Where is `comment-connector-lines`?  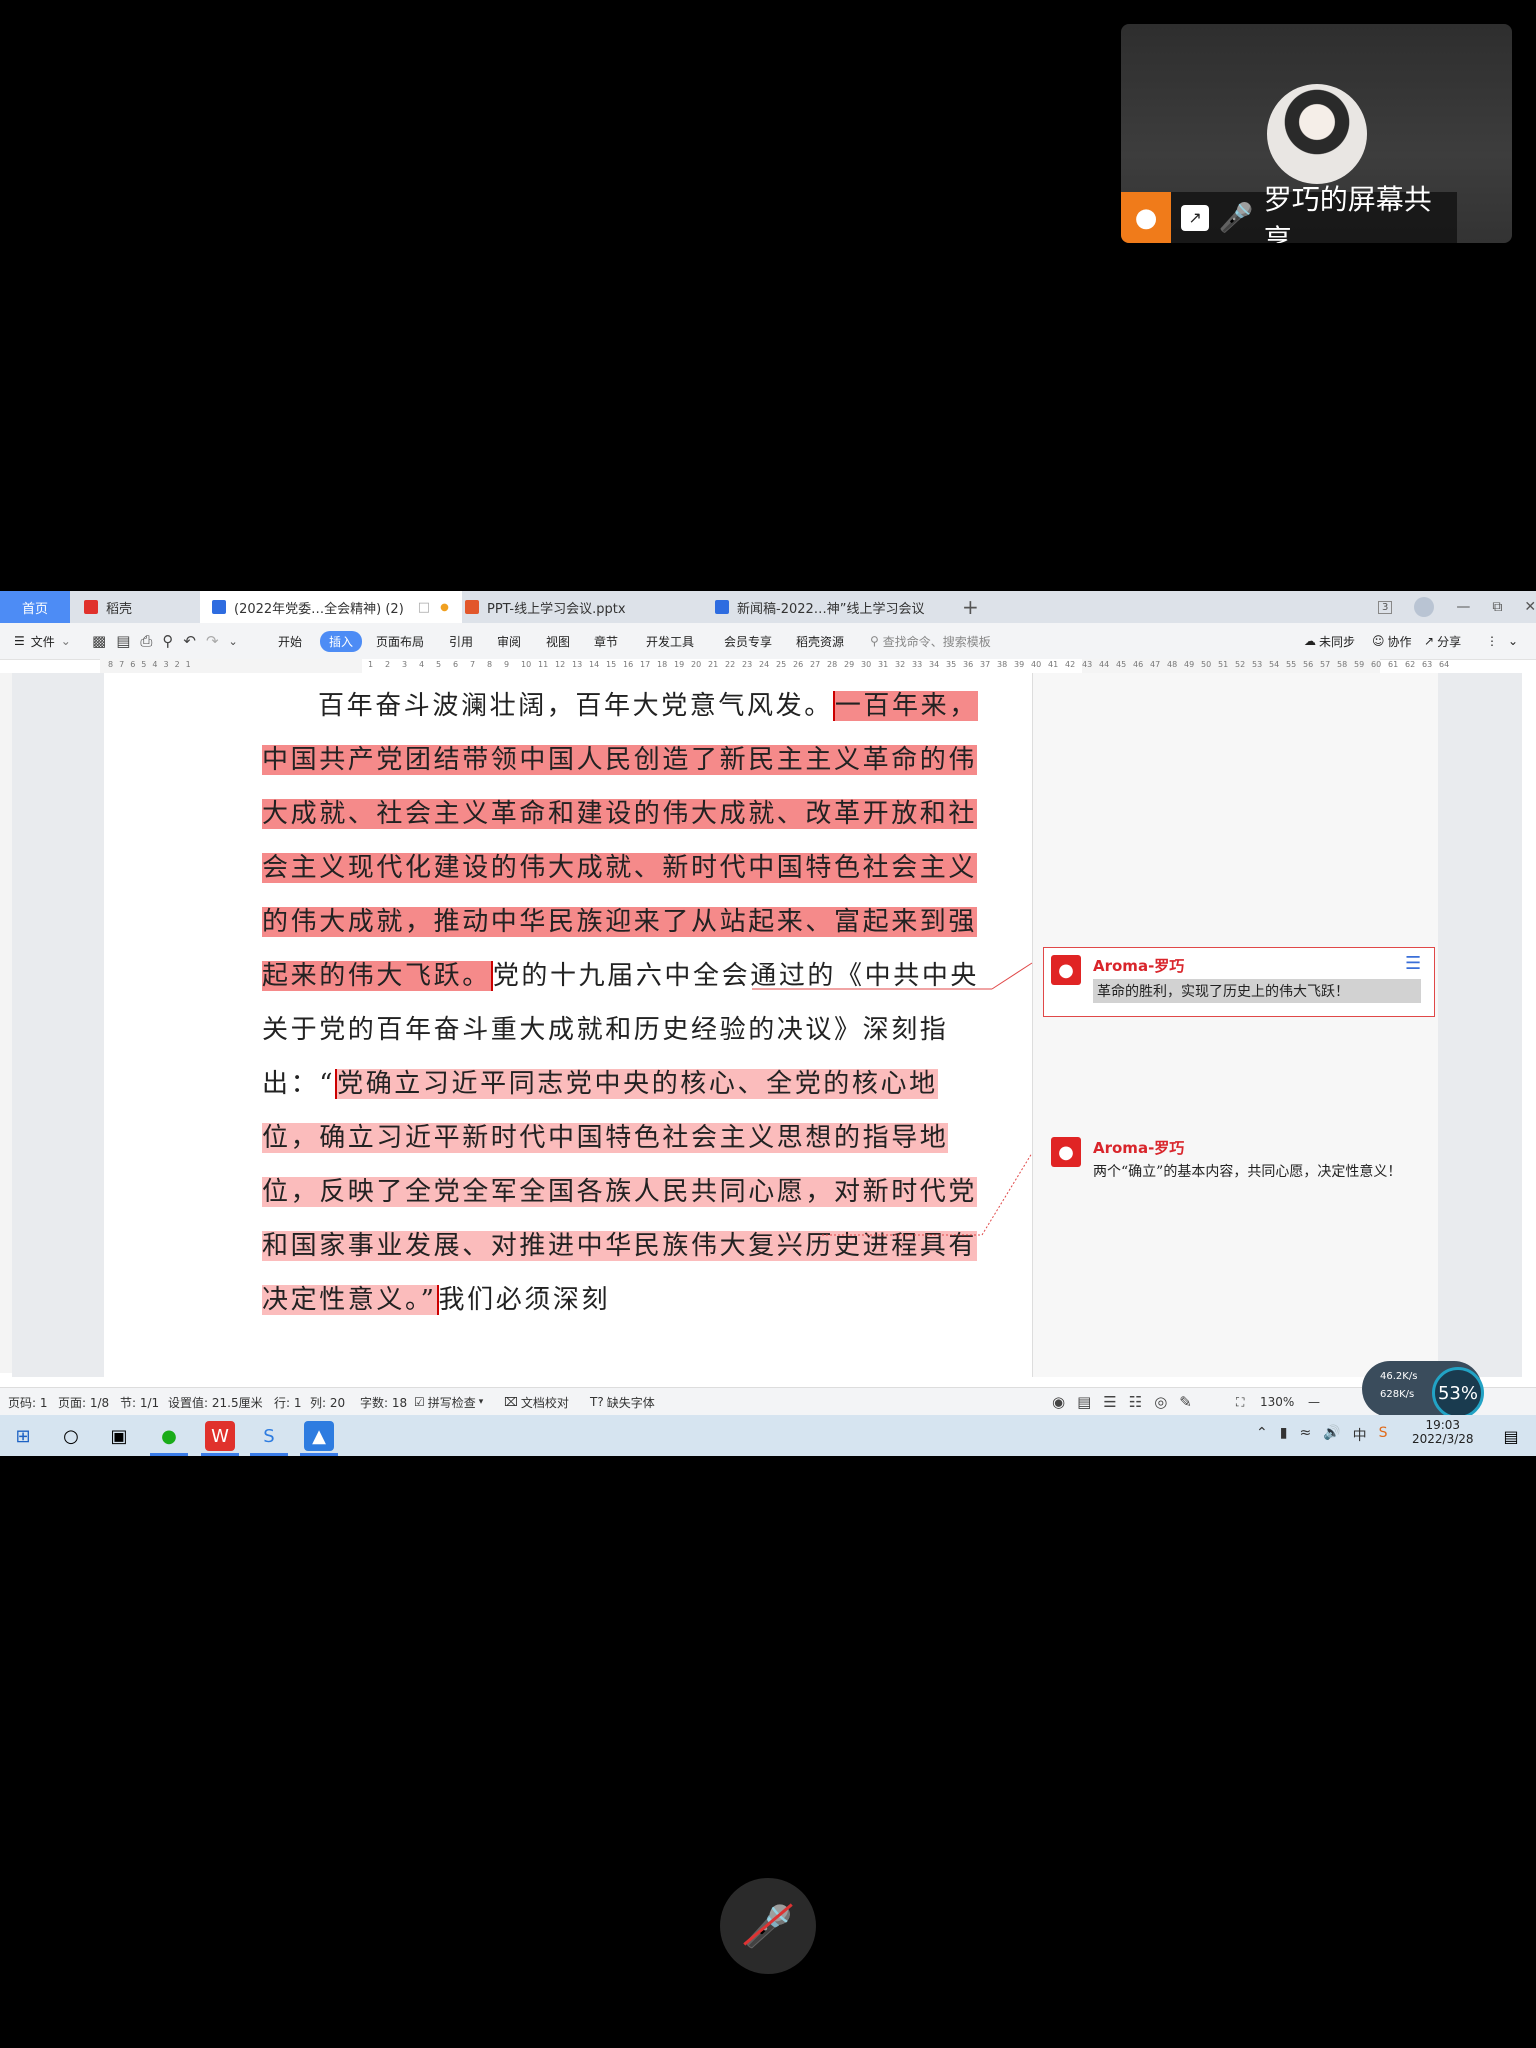
comment-connector-lines is located at coordinates (892, 1099).